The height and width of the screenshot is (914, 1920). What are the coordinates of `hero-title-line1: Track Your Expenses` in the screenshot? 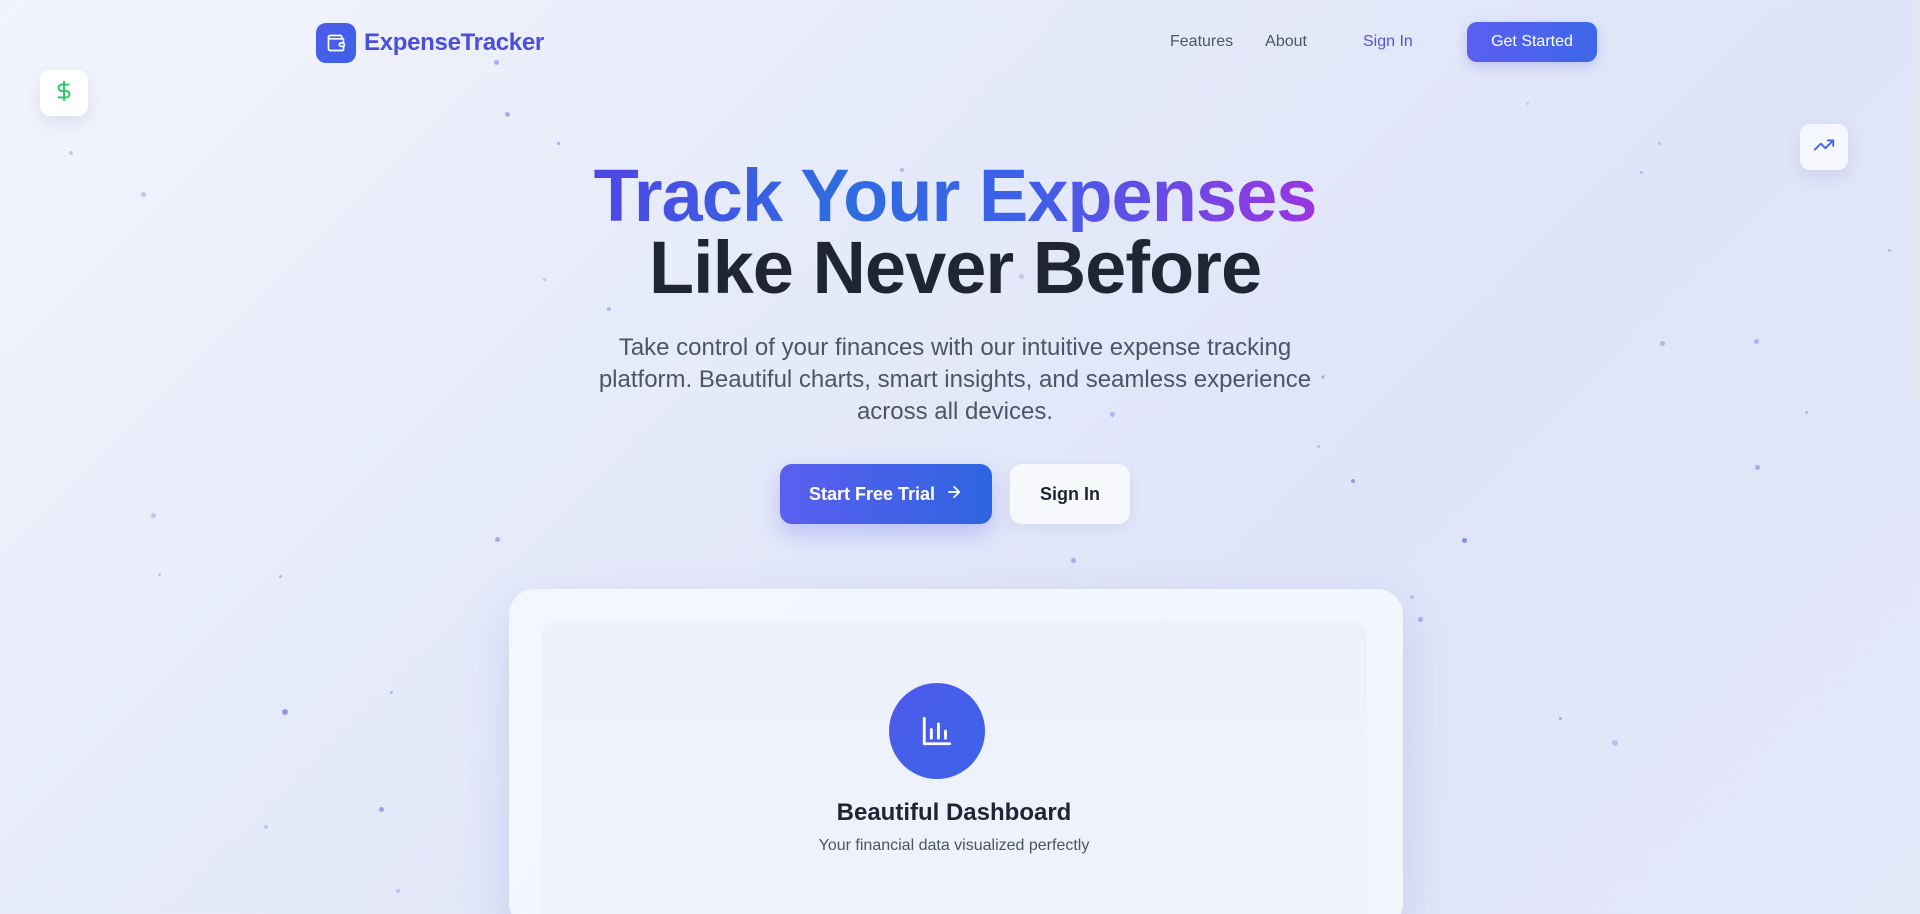 It's located at (955, 195).